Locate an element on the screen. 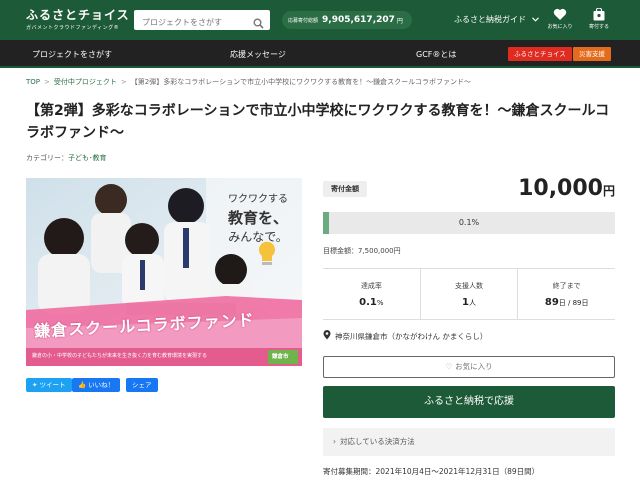 The image size is (640, 480). funding-progress-bar: 0.1% is located at coordinates (469, 223).